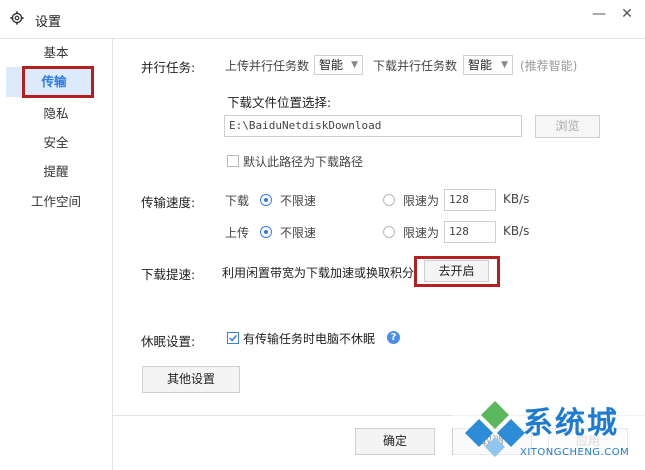 The height and width of the screenshot is (470, 645). What do you see at coordinates (627, 14) in the screenshot?
I see `close-button: ✕` at bounding box center [627, 14].